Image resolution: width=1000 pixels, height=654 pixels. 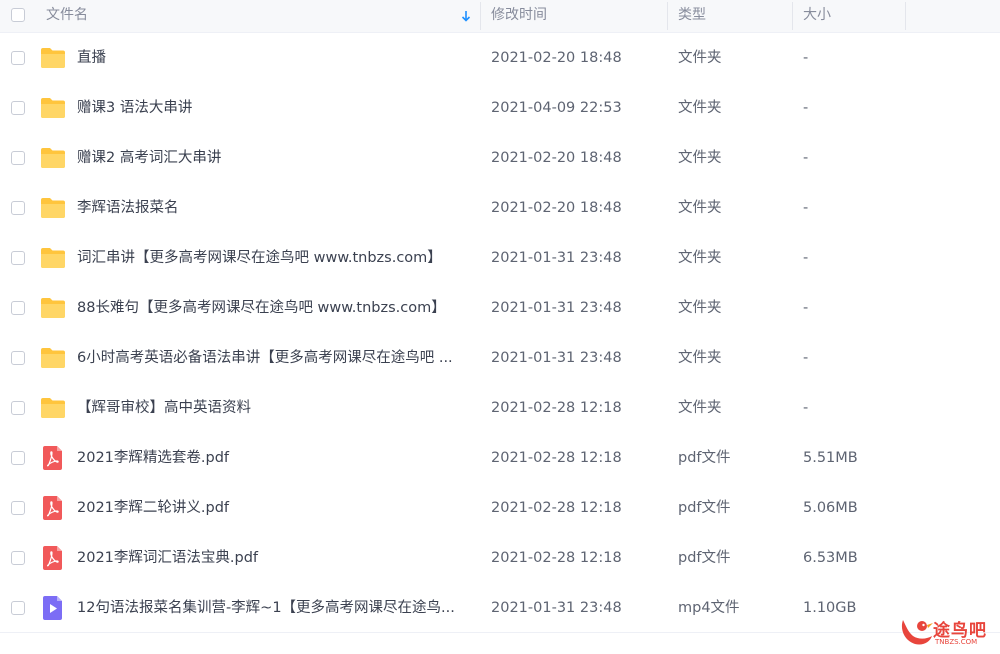 What do you see at coordinates (830, 508) in the screenshot?
I see `file-size: 5.06MB` at bounding box center [830, 508].